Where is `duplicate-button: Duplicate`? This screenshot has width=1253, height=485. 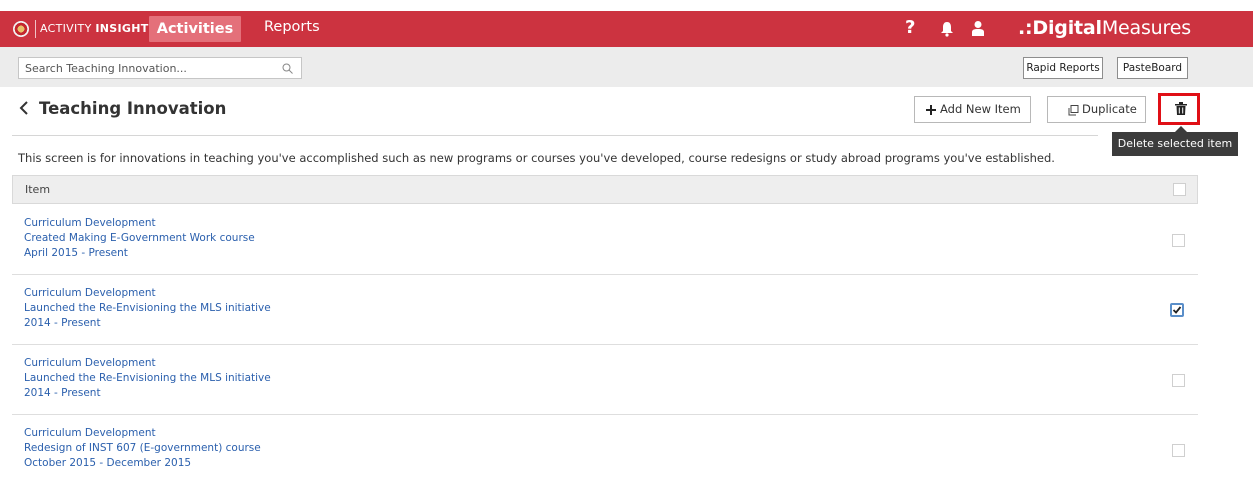
duplicate-button: Duplicate is located at coordinates (1096, 109).